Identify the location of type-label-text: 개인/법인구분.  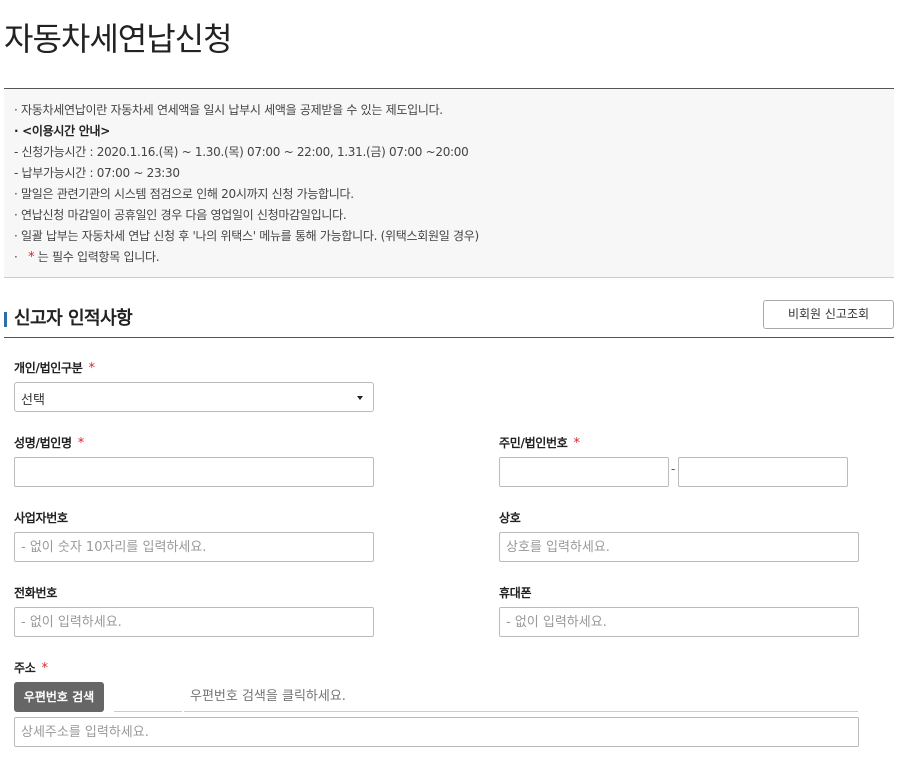
(48, 368).